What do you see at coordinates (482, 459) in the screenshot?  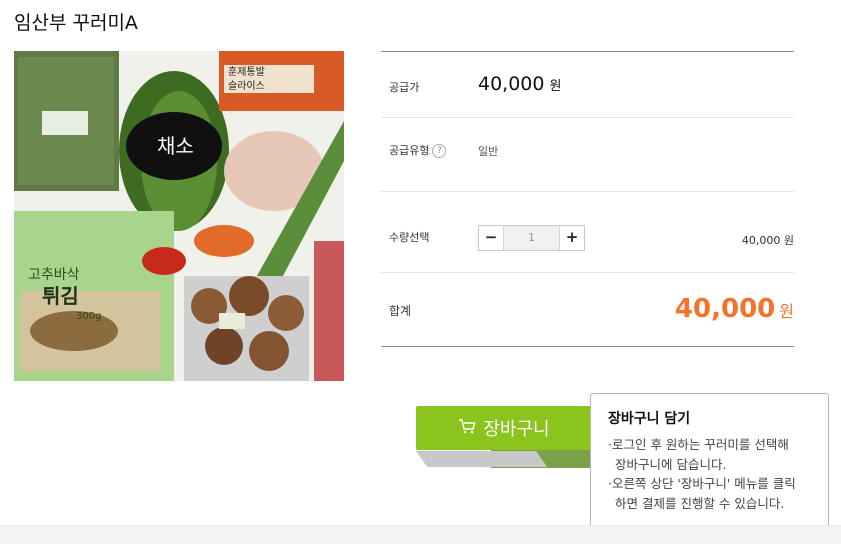 I see `cart-button-shadow` at bounding box center [482, 459].